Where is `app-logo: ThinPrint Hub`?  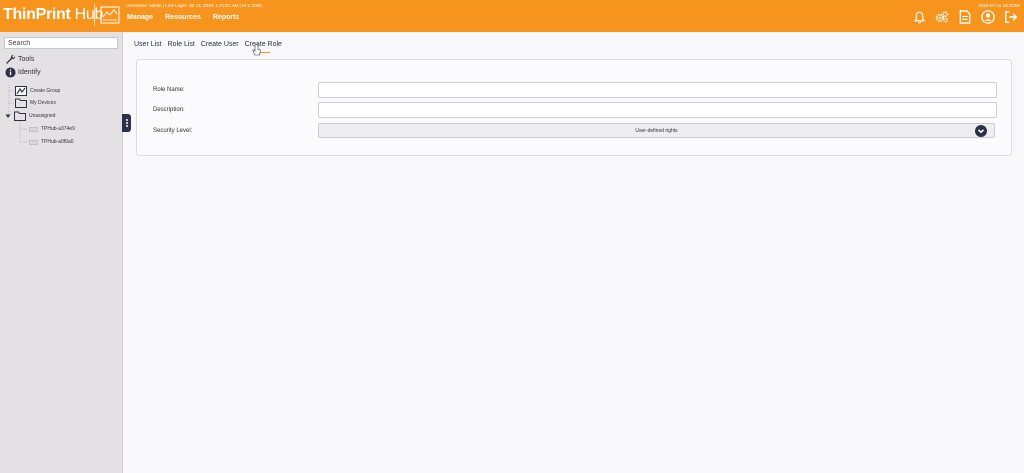
app-logo: ThinPrint Hub is located at coordinates (53, 15).